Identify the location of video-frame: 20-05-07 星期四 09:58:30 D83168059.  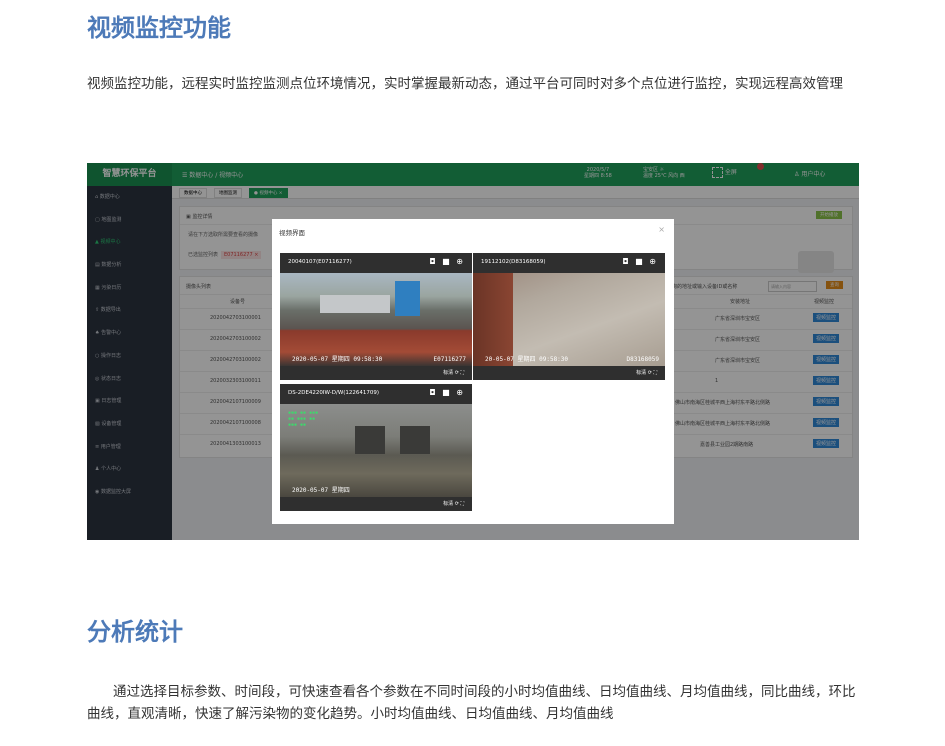
(569, 319).